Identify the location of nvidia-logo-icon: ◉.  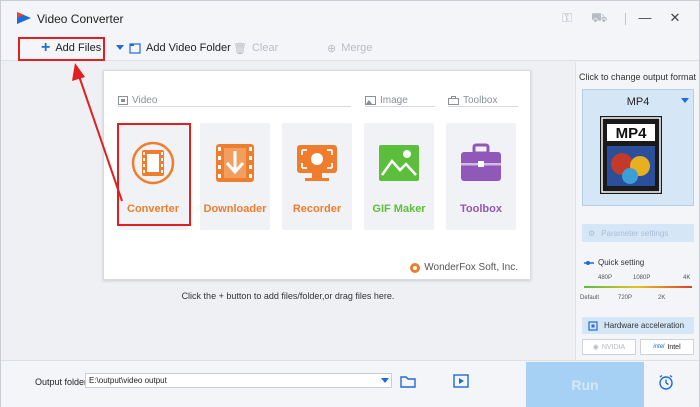
(595, 347).